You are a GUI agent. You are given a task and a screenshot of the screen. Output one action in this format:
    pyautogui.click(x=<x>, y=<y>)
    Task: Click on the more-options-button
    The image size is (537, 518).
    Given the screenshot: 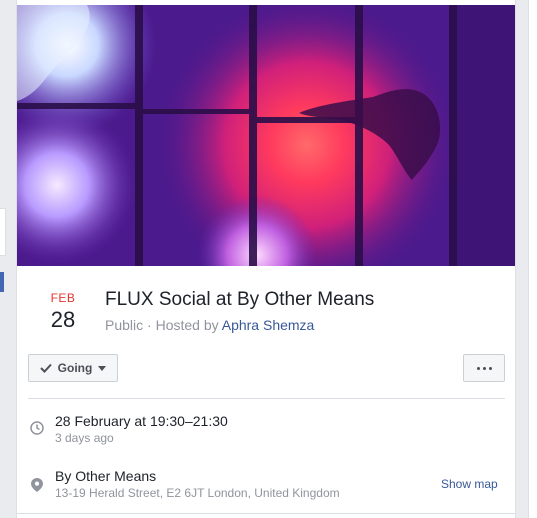 What is the action you would take?
    pyautogui.click(x=484, y=368)
    